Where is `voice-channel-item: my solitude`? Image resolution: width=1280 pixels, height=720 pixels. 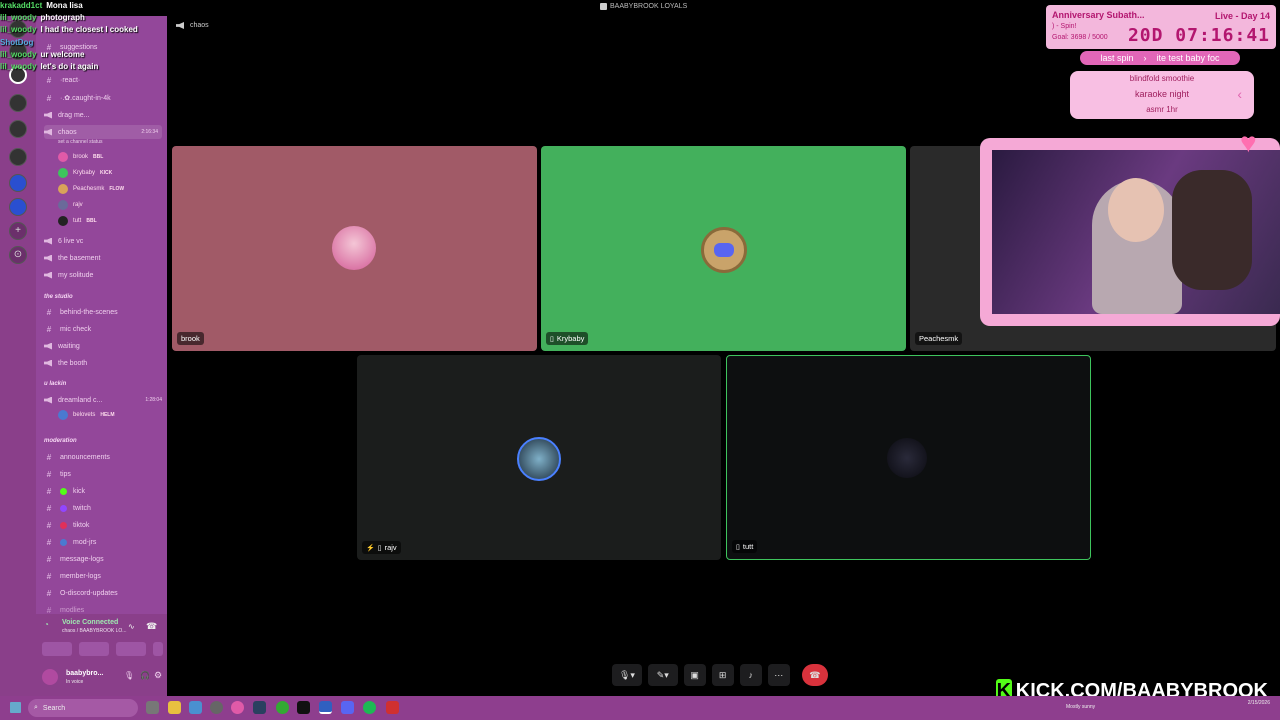 voice-channel-item: my solitude is located at coordinates (68, 275).